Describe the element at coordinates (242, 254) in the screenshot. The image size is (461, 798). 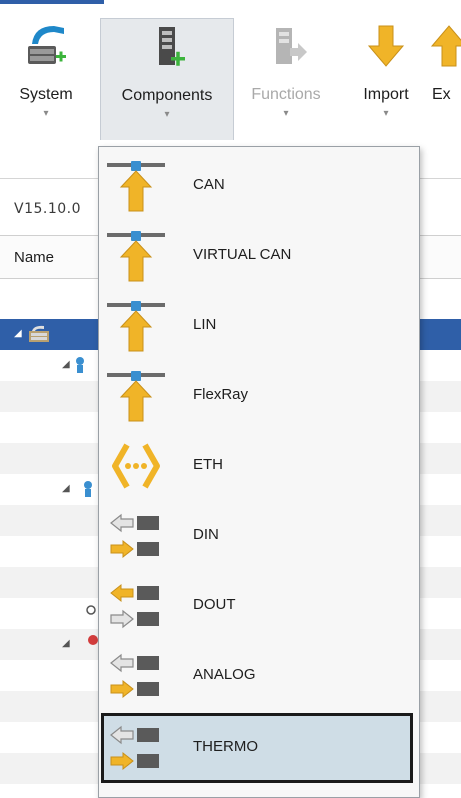
I see `menu-item-label: VIRTUAL CAN` at that location.